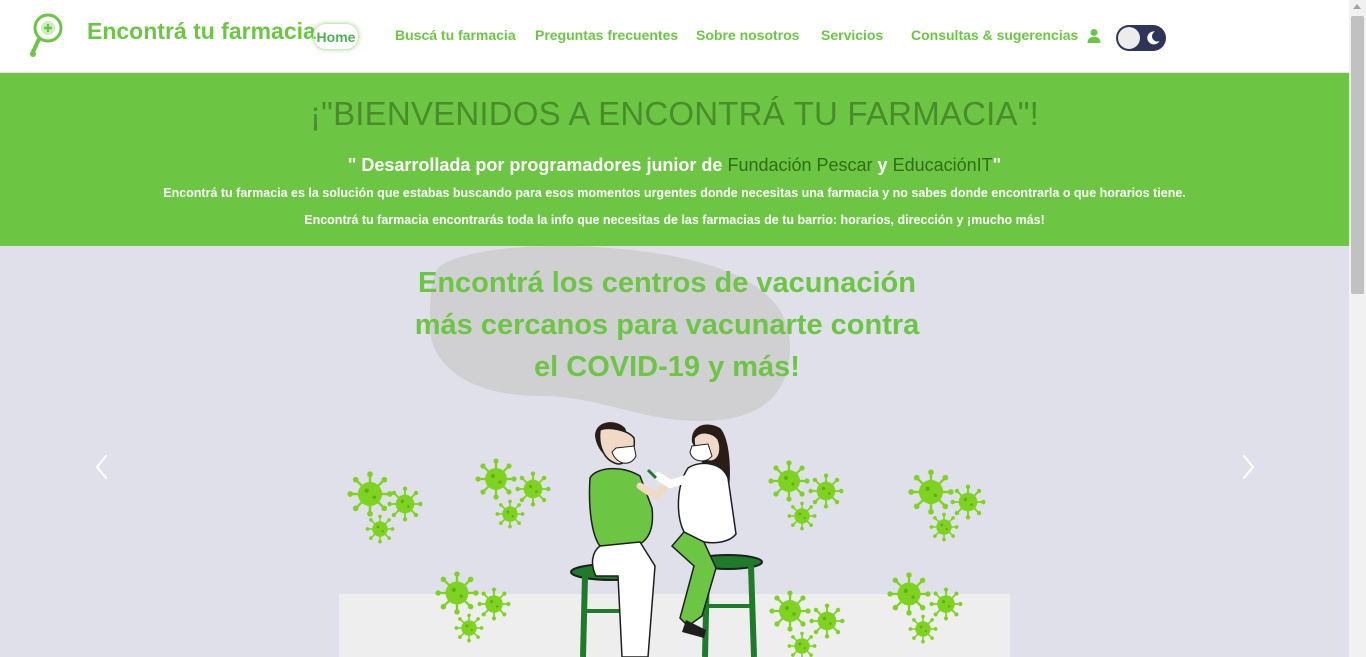 This screenshot has height=657, width=1366. What do you see at coordinates (1094, 36) in the screenshot?
I see `user-icon` at bounding box center [1094, 36].